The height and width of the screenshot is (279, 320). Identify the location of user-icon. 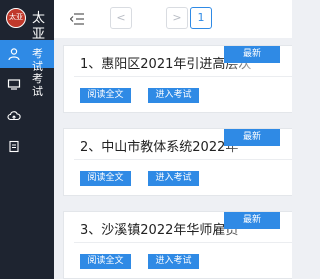
(14, 54).